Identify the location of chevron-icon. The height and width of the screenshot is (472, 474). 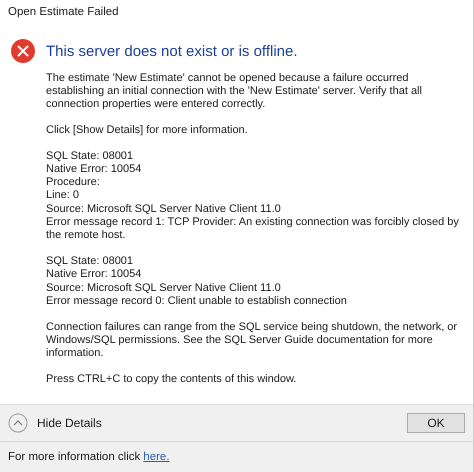
(18, 423).